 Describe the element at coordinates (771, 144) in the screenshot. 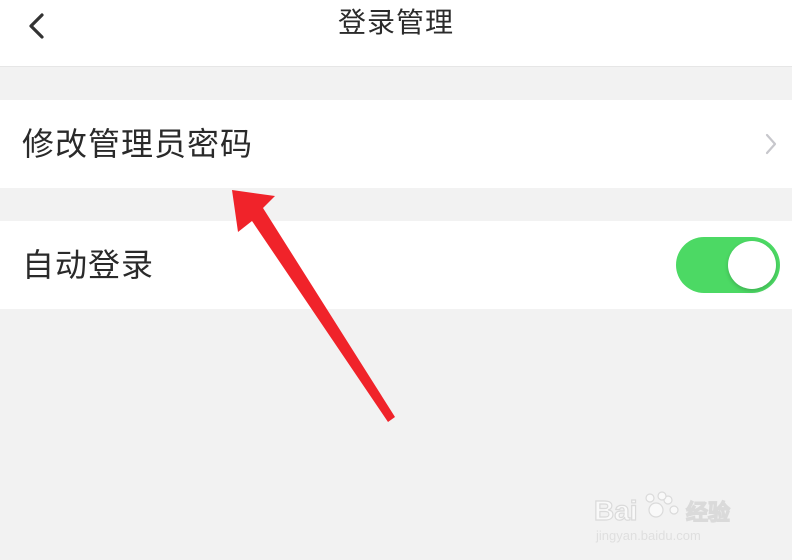

I see `chevron-right-icon` at that location.